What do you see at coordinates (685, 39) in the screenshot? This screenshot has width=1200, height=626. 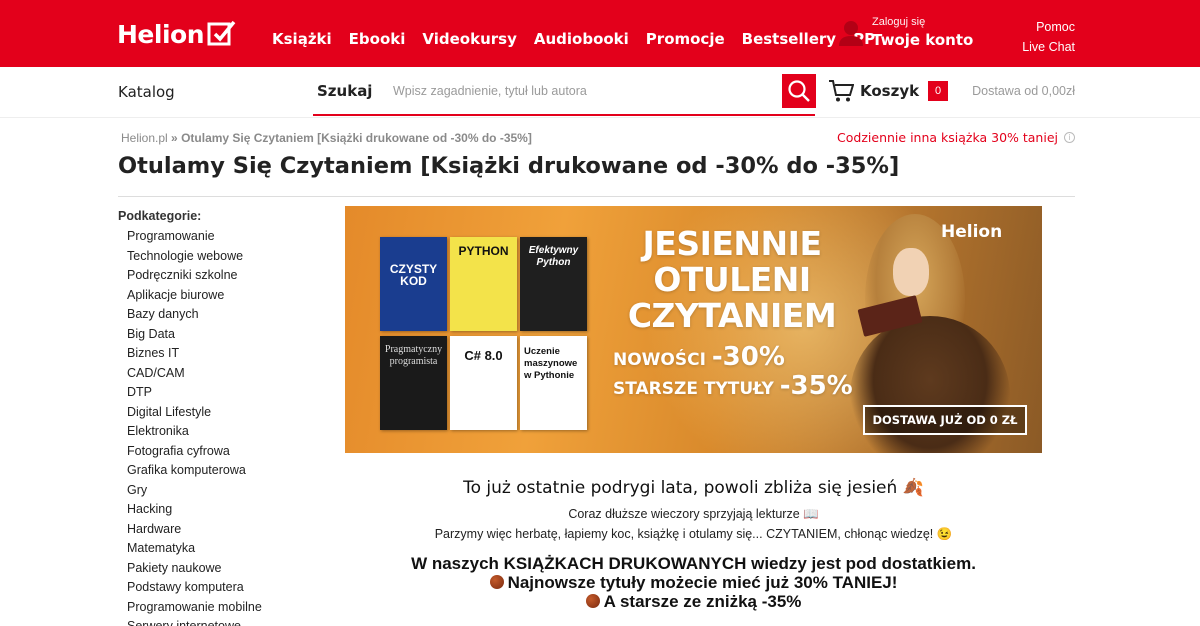 I see `nav-promocje: Promocje` at bounding box center [685, 39].